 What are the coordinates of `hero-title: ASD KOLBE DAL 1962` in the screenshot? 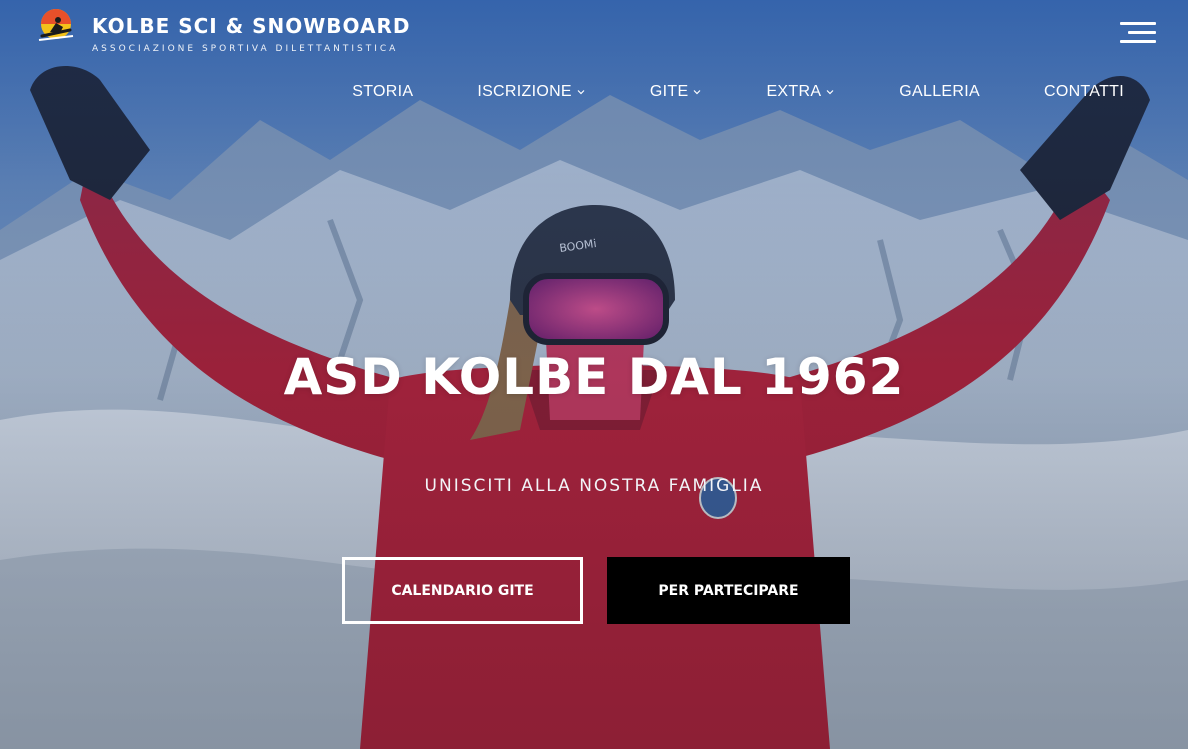 It's located at (594, 377).